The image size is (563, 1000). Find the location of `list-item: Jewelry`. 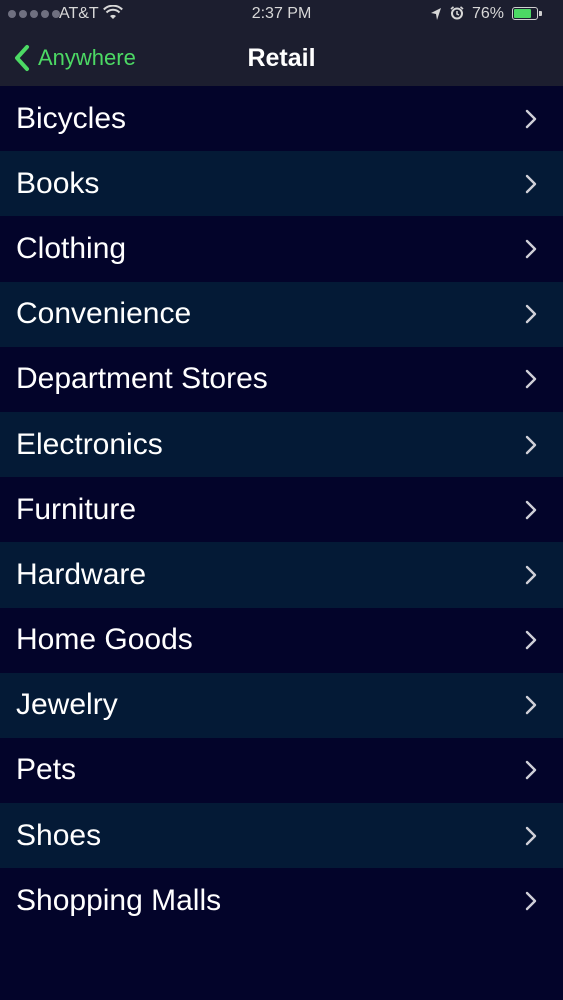

list-item: Jewelry is located at coordinates (281, 705).